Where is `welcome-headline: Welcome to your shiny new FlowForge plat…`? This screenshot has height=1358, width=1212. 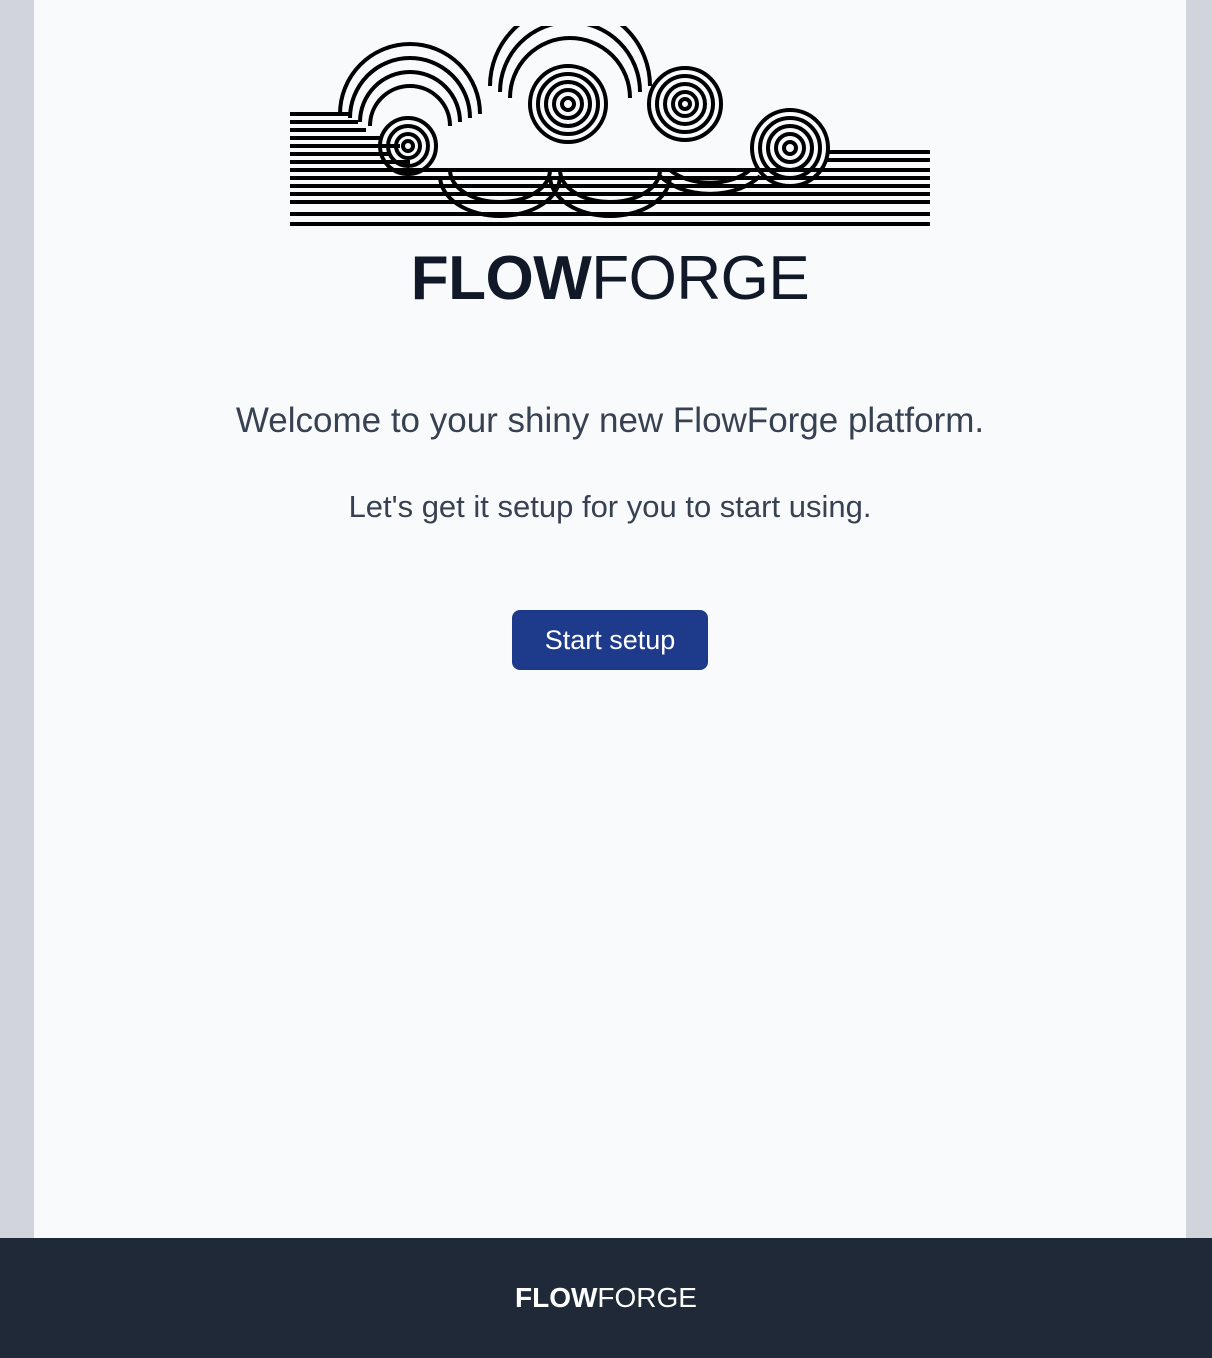
welcome-headline: Welcome to your shiny new FlowForge plat… is located at coordinates (610, 420).